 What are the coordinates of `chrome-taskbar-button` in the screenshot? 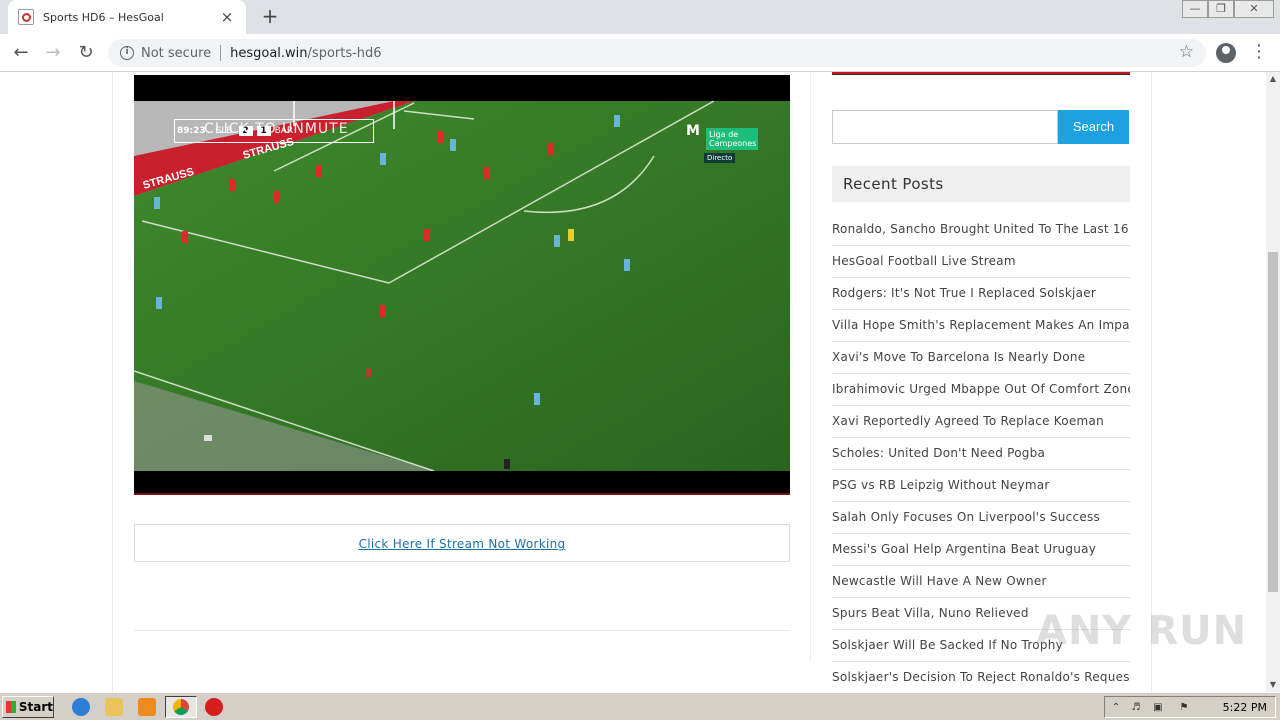 It's located at (181, 707).